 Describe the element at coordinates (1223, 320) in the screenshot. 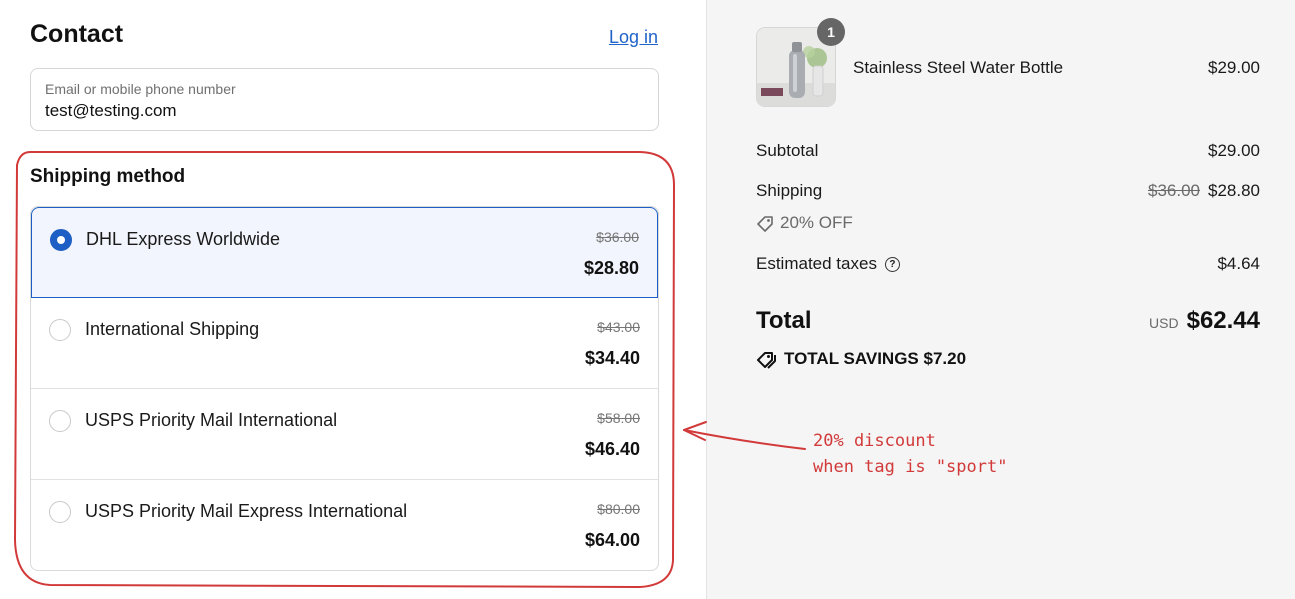

I see `total-value: $62.44` at that location.